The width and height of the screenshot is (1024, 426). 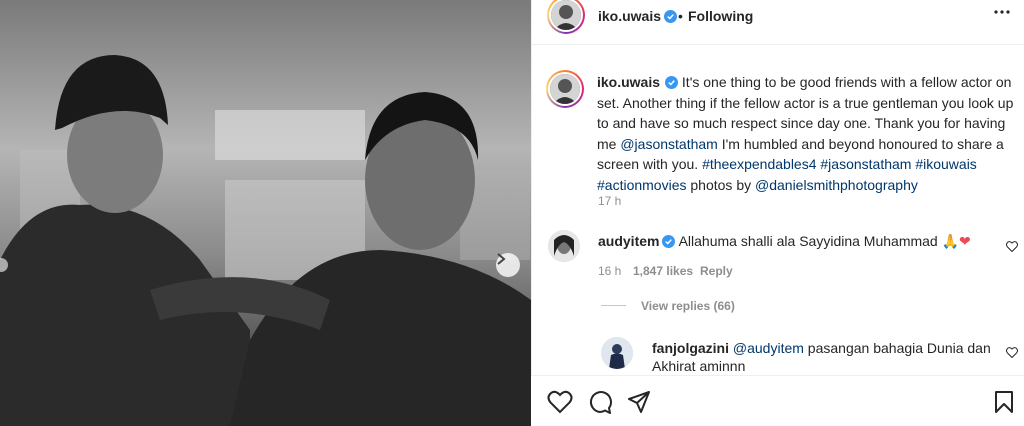 I want to click on carousel-next-button, so click(x=508, y=265).